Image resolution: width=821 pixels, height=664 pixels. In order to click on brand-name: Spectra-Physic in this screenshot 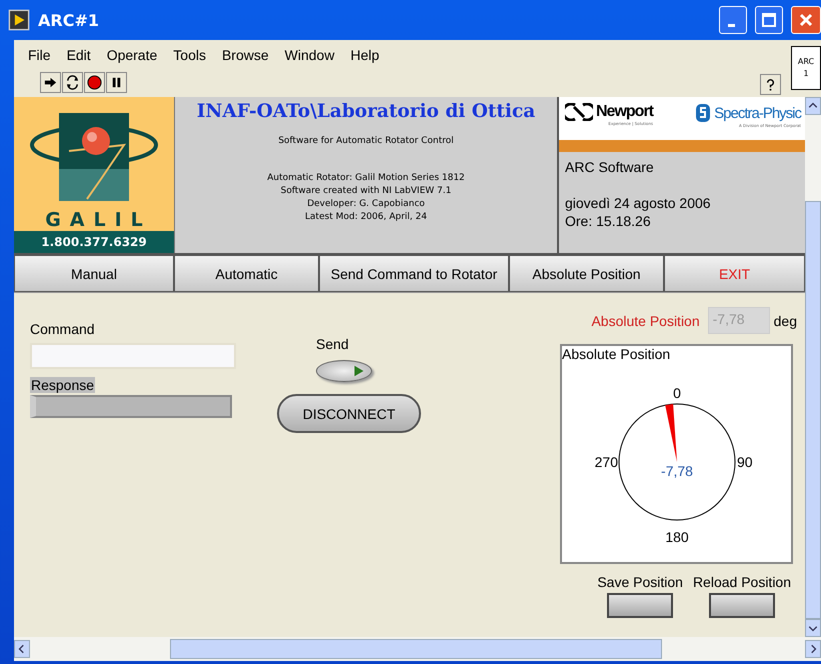, I will do `click(757, 113)`.